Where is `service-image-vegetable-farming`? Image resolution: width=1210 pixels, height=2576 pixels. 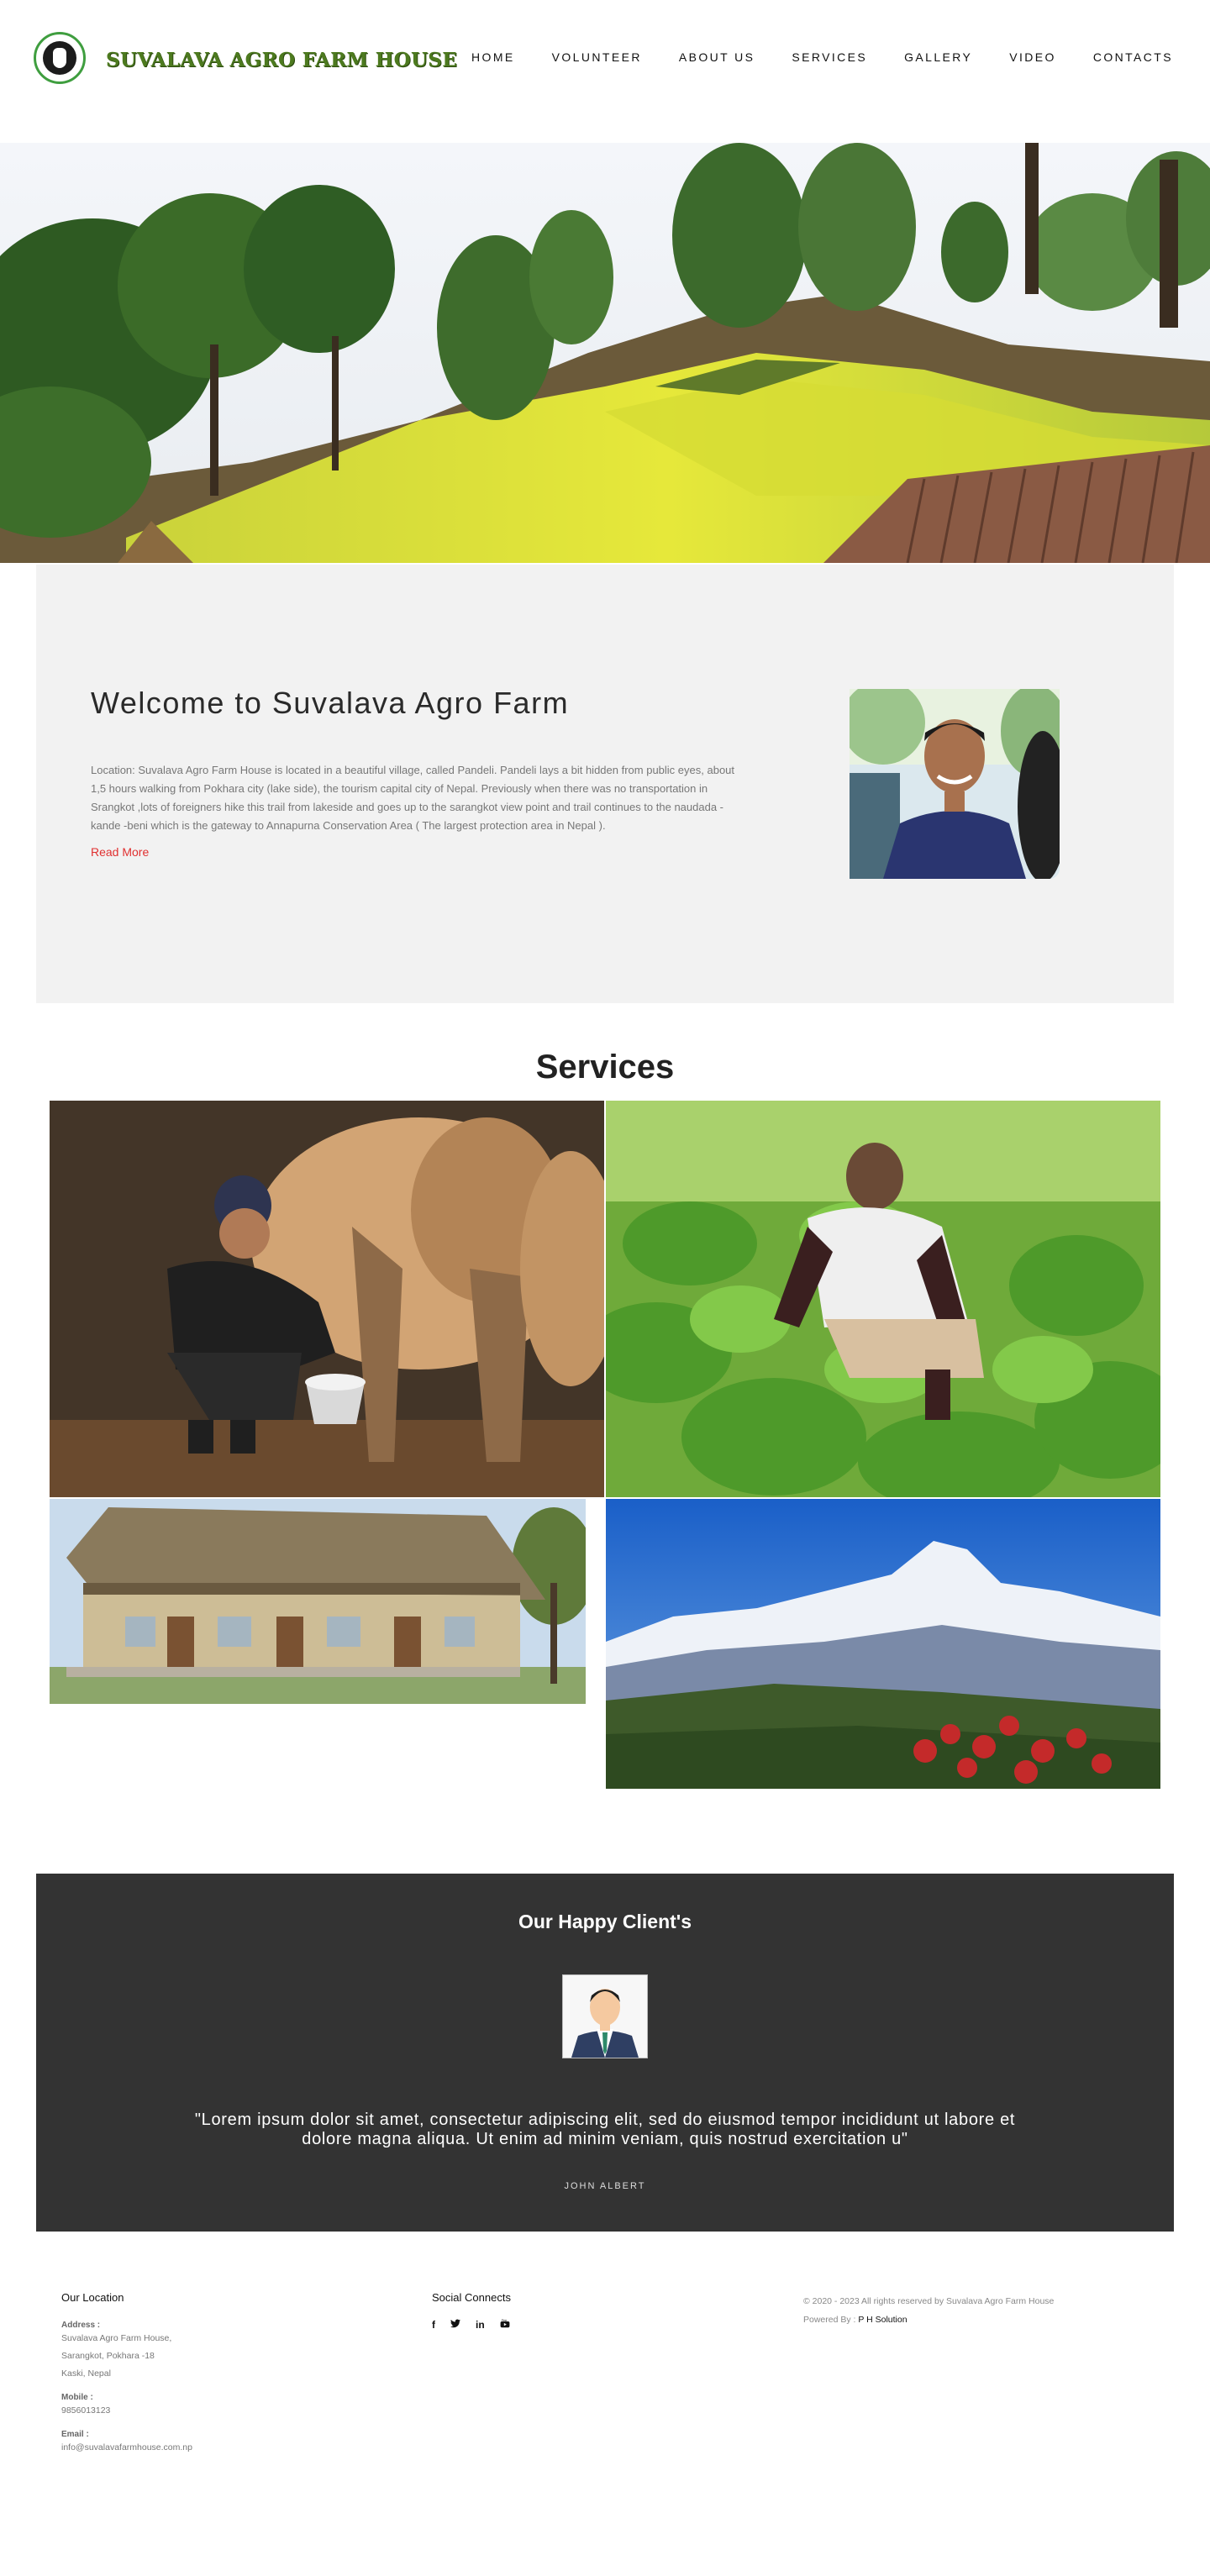
service-image-vegetable-farming is located at coordinates (883, 1299).